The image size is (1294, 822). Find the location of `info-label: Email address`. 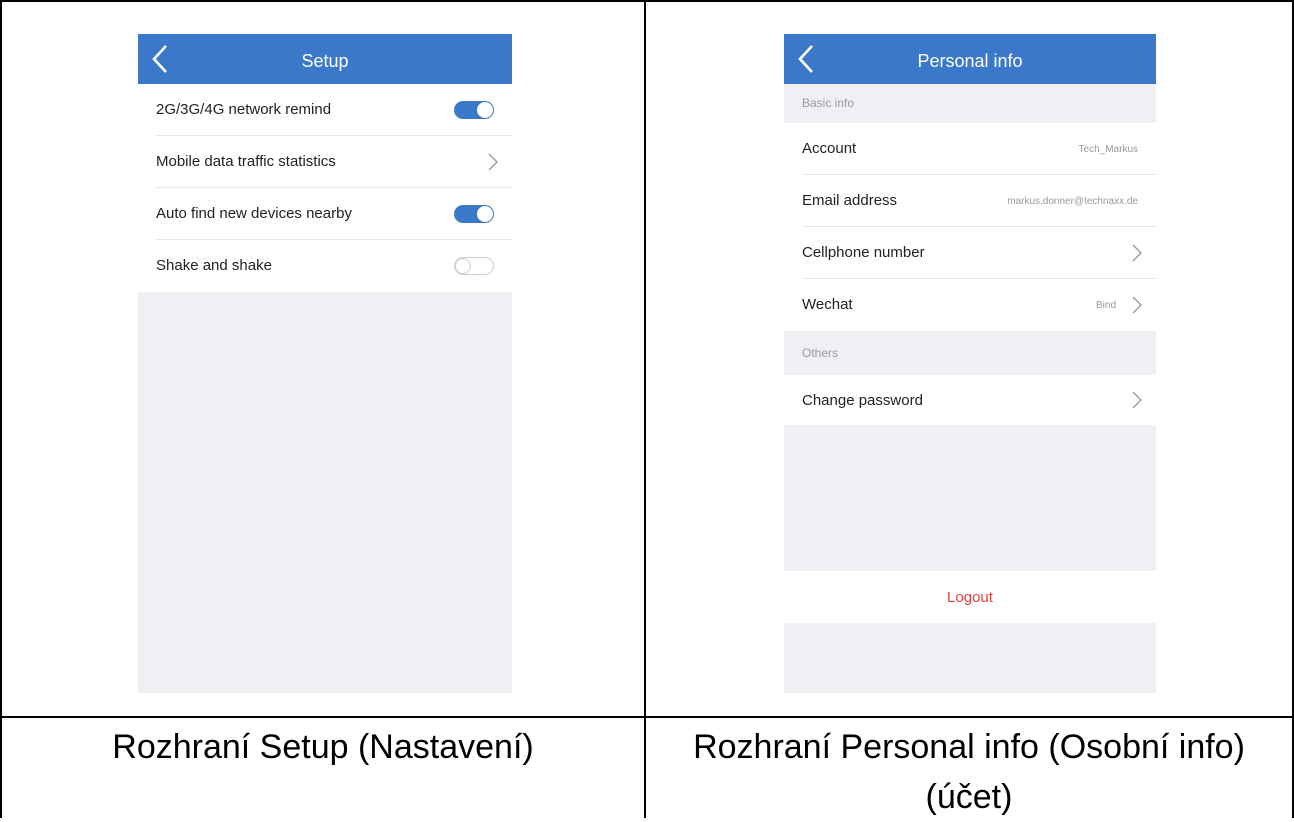

info-label: Email address is located at coordinates (850, 200).